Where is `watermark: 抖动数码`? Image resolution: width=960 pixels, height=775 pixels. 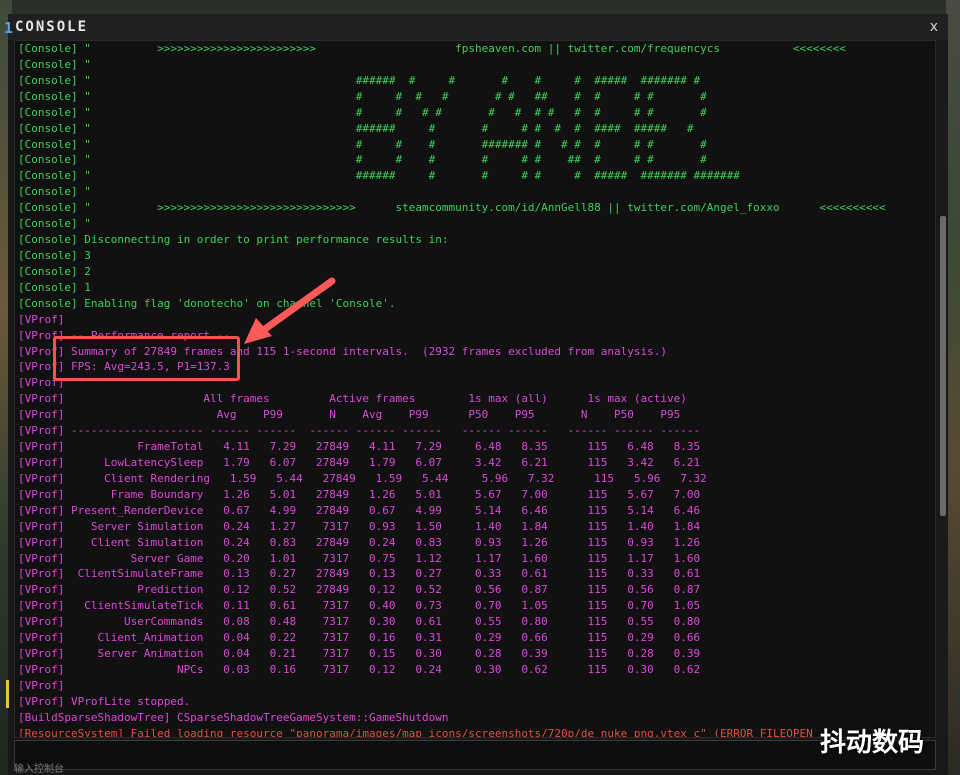 watermark: 抖动数码 is located at coordinates (872, 743).